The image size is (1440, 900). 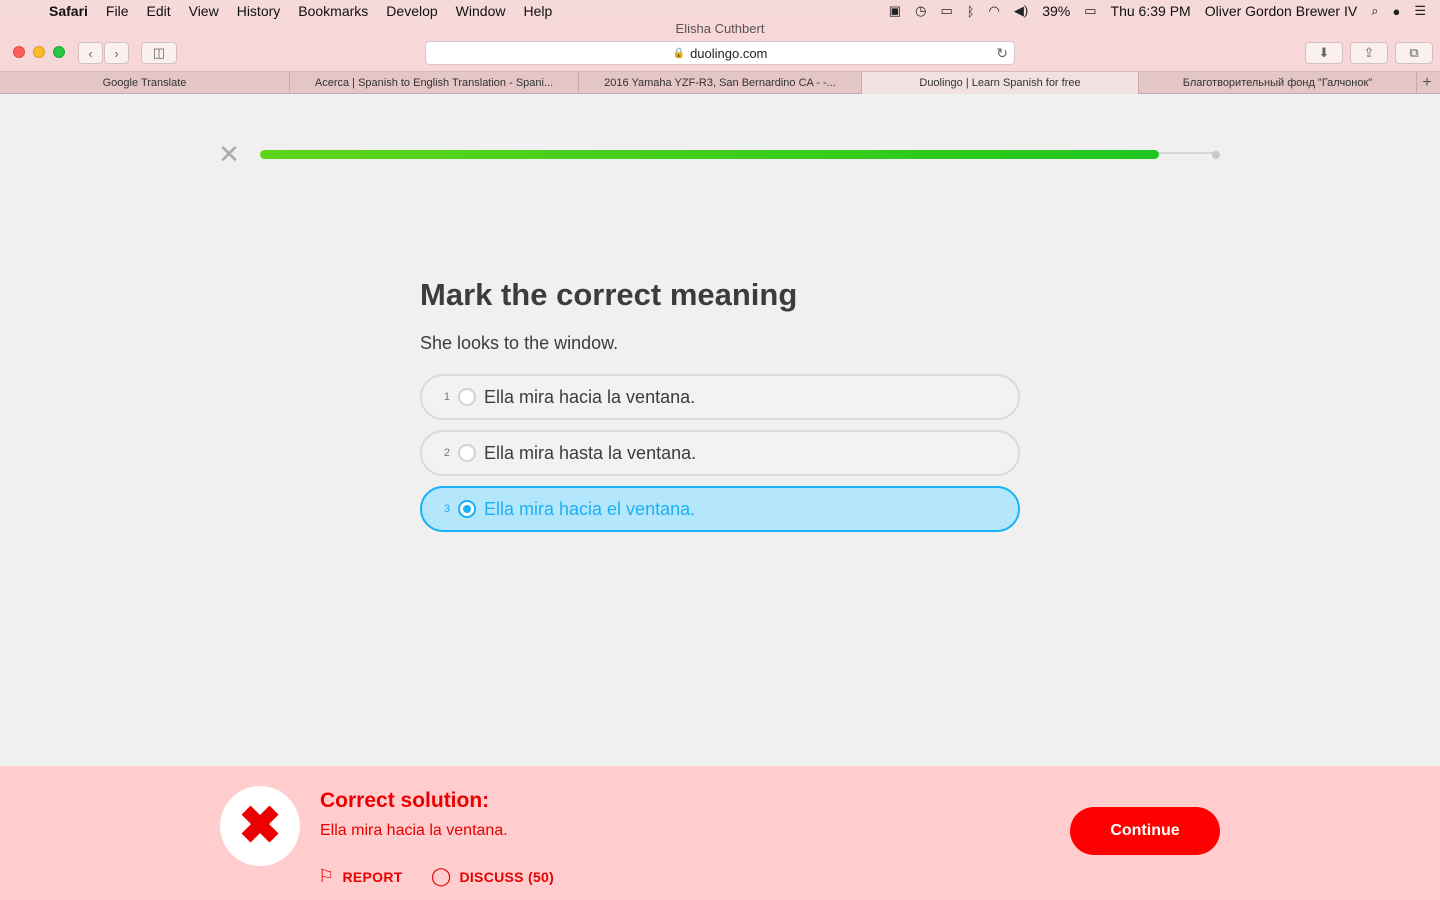 I want to click on discuss-label: DISCUSS (50), so click(x=507, y=876).